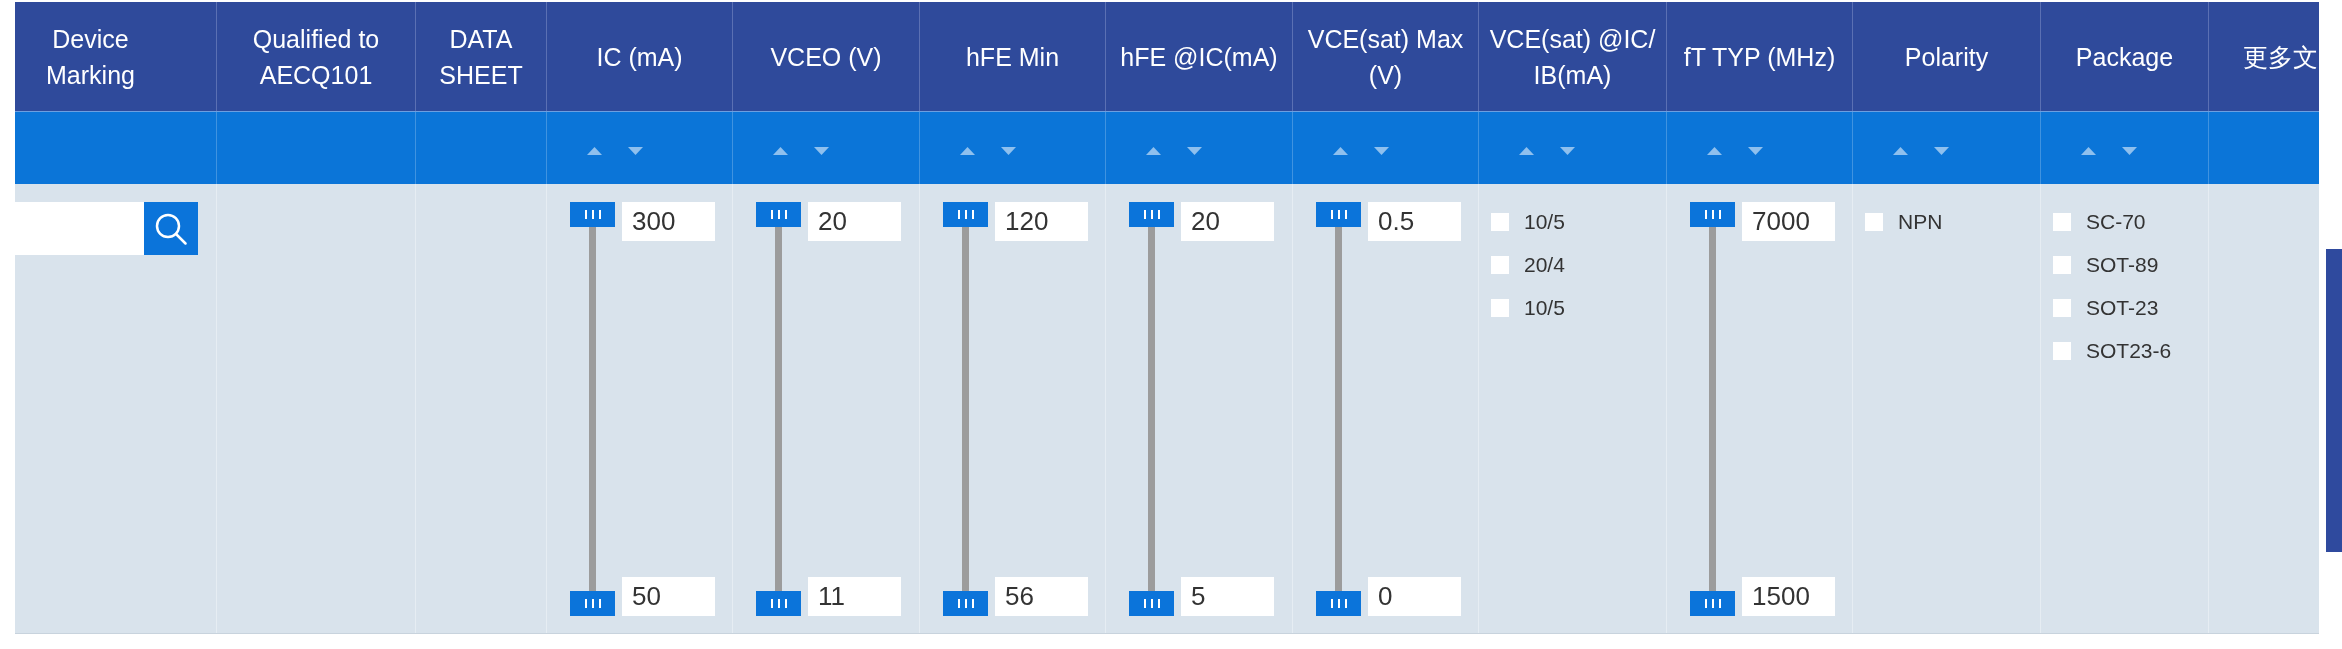  Describe the element at coordinates (1041, 221) in the screenshot. I see `range-value-field: 120` at that location.